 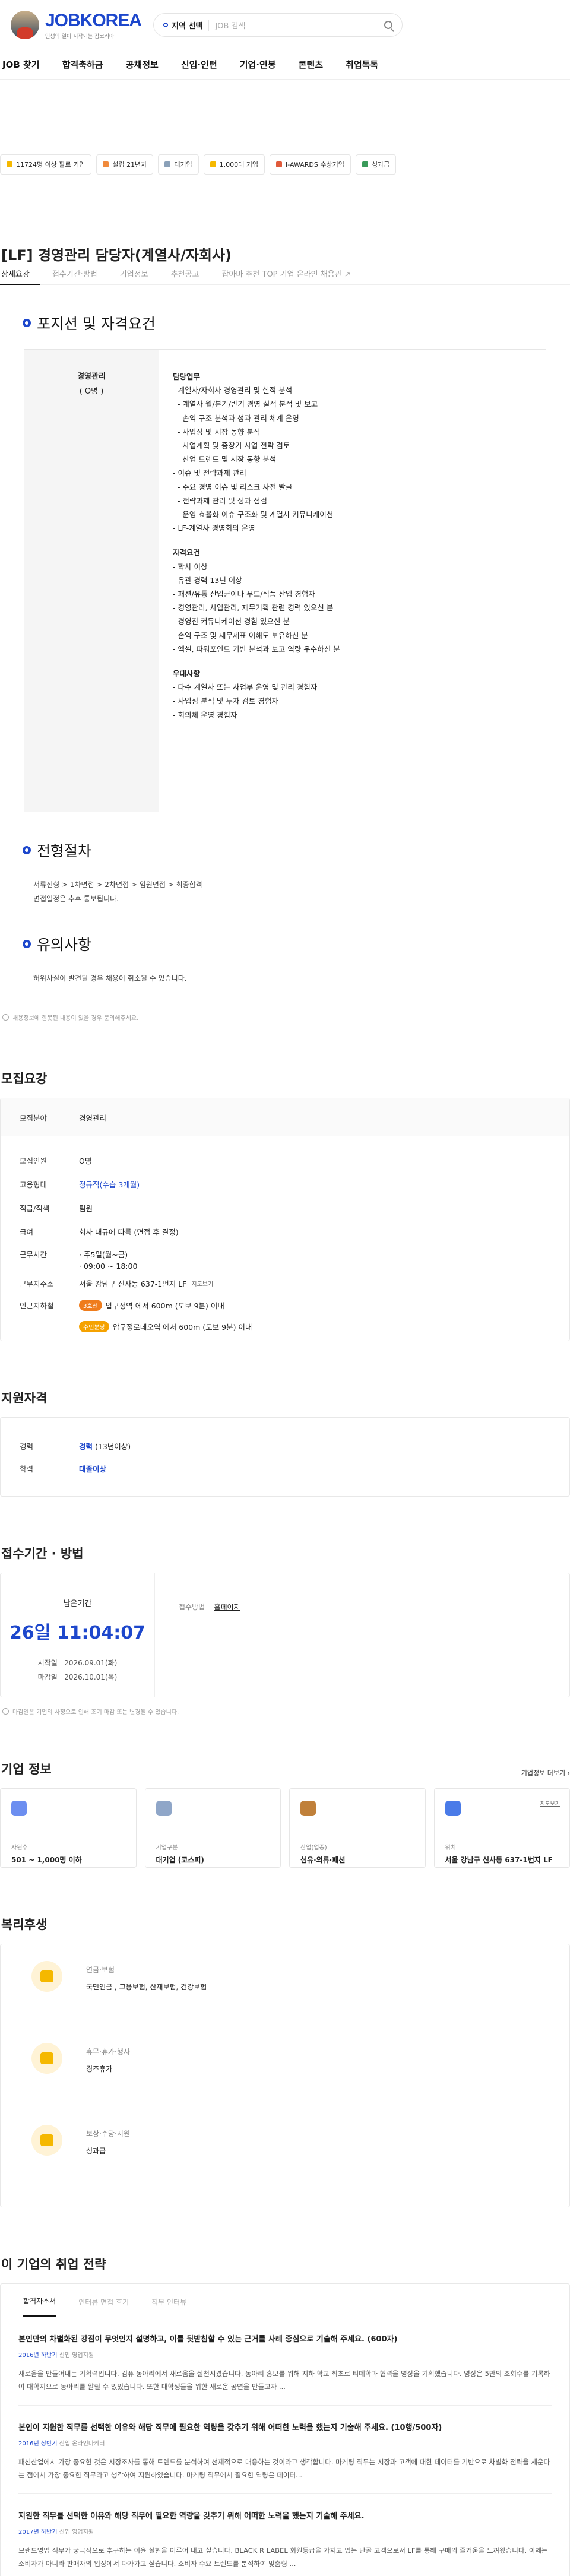 I want to click on strategy-heading: 이 기업의 취업 전략, so click(x=53, y=2264).